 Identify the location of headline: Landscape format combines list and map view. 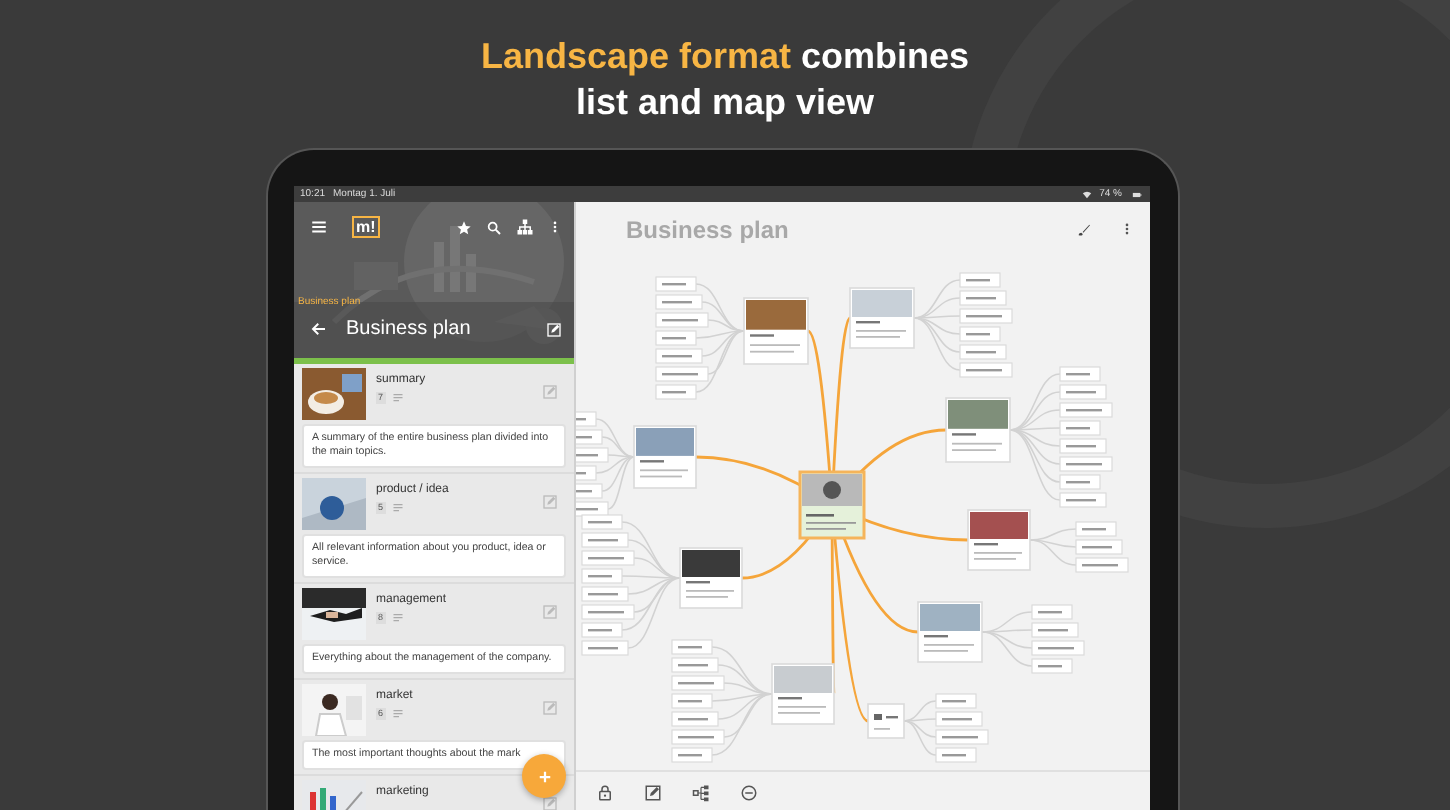
(725, 80).